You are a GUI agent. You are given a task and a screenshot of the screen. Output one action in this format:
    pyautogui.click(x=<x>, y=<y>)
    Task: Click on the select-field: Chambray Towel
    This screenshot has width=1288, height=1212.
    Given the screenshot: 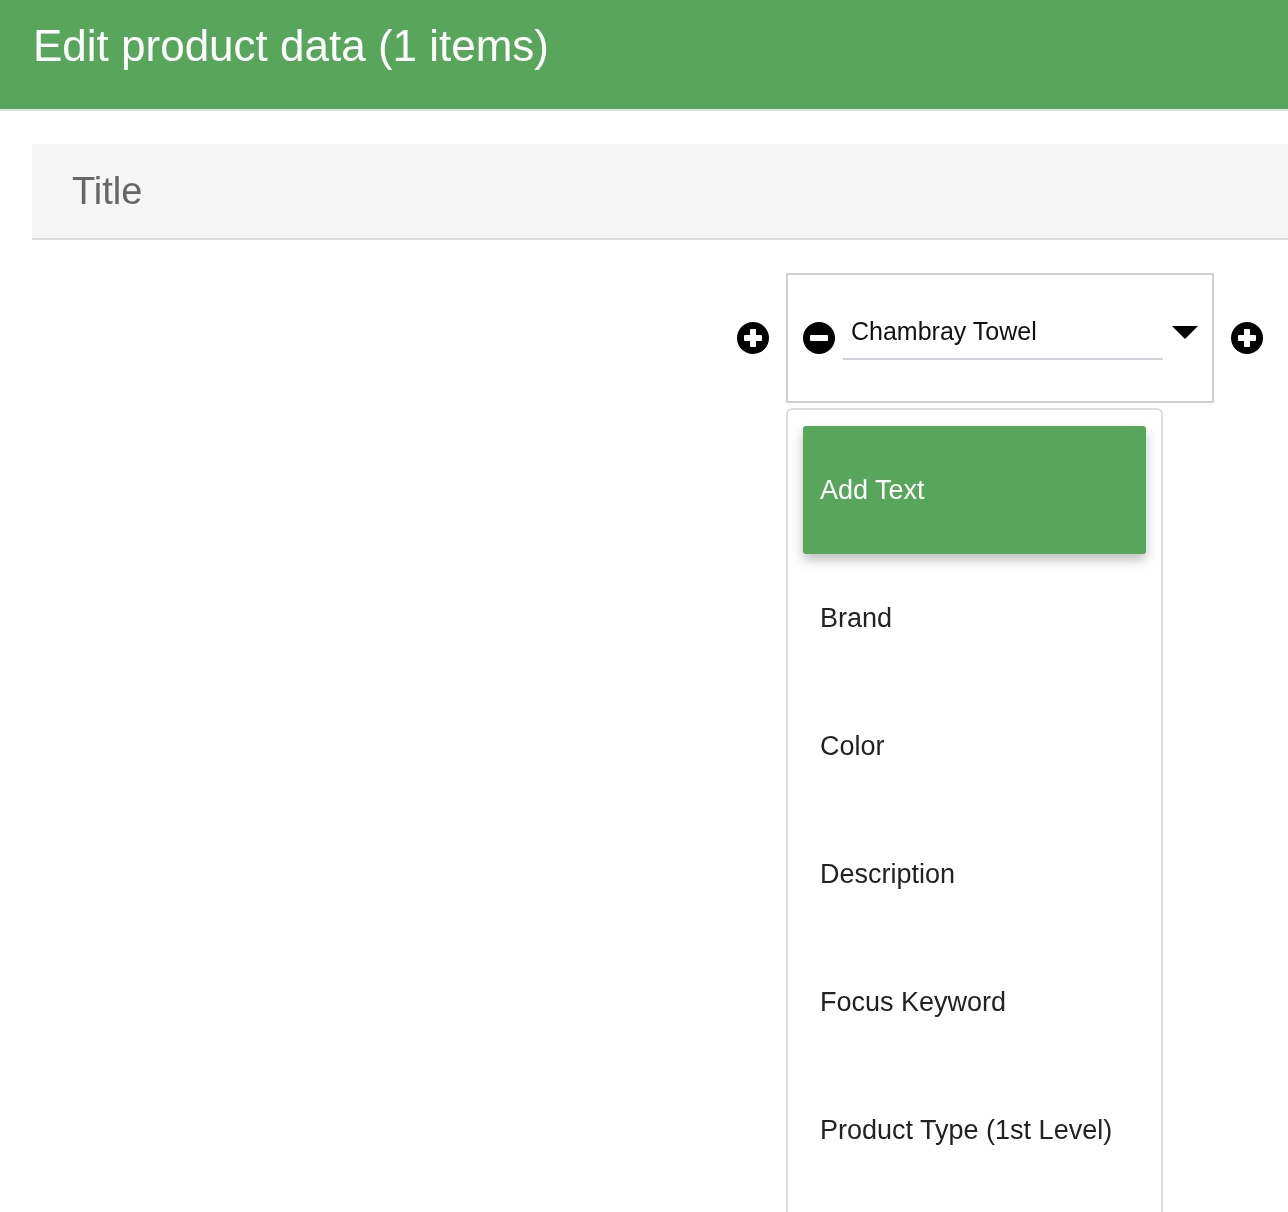 What is the action you would take?
    pyautogui.click(x=1003, y=338)
    